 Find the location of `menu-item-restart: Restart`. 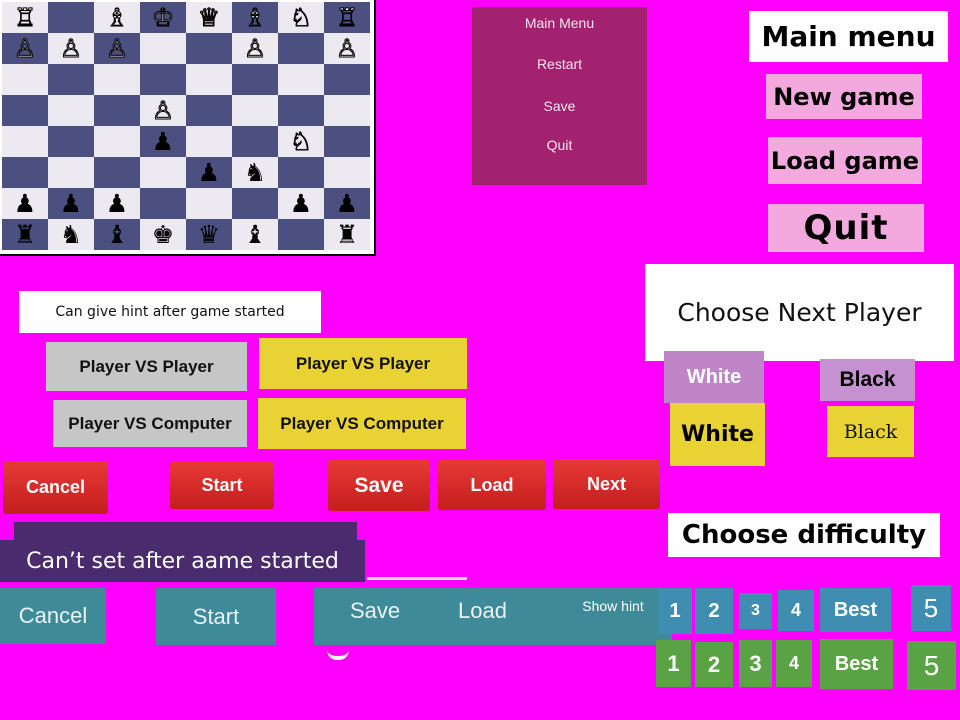

menu-item-restart: Restart is located at coordinates (559, 64).